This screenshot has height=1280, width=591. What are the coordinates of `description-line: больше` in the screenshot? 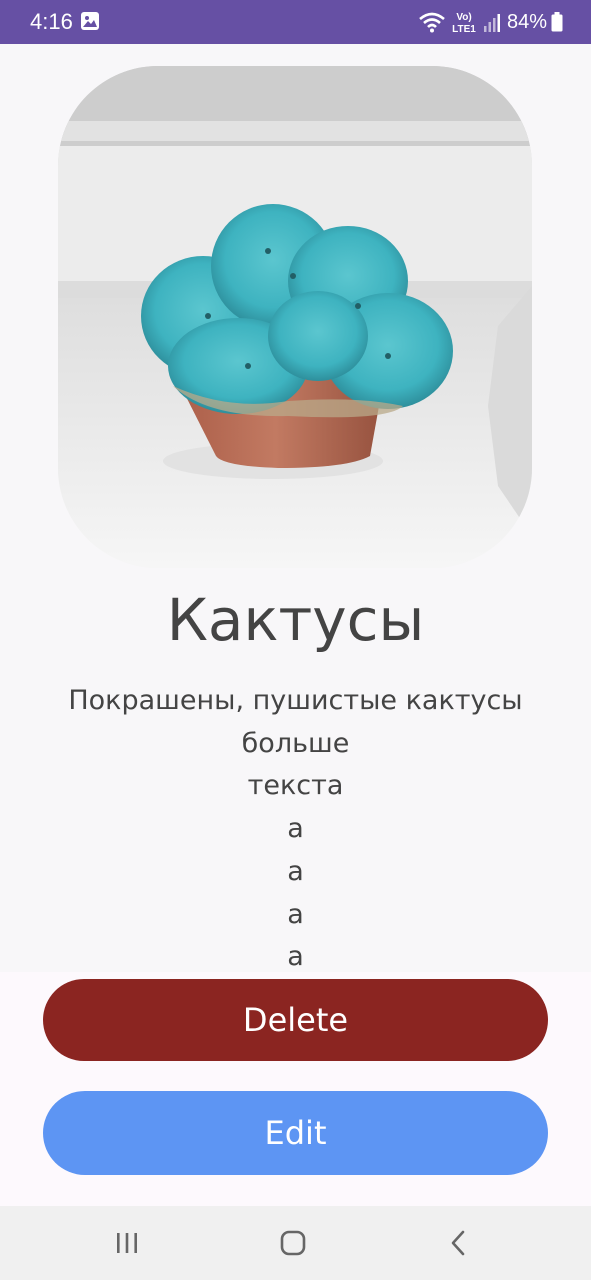 It's located at (295, 743).